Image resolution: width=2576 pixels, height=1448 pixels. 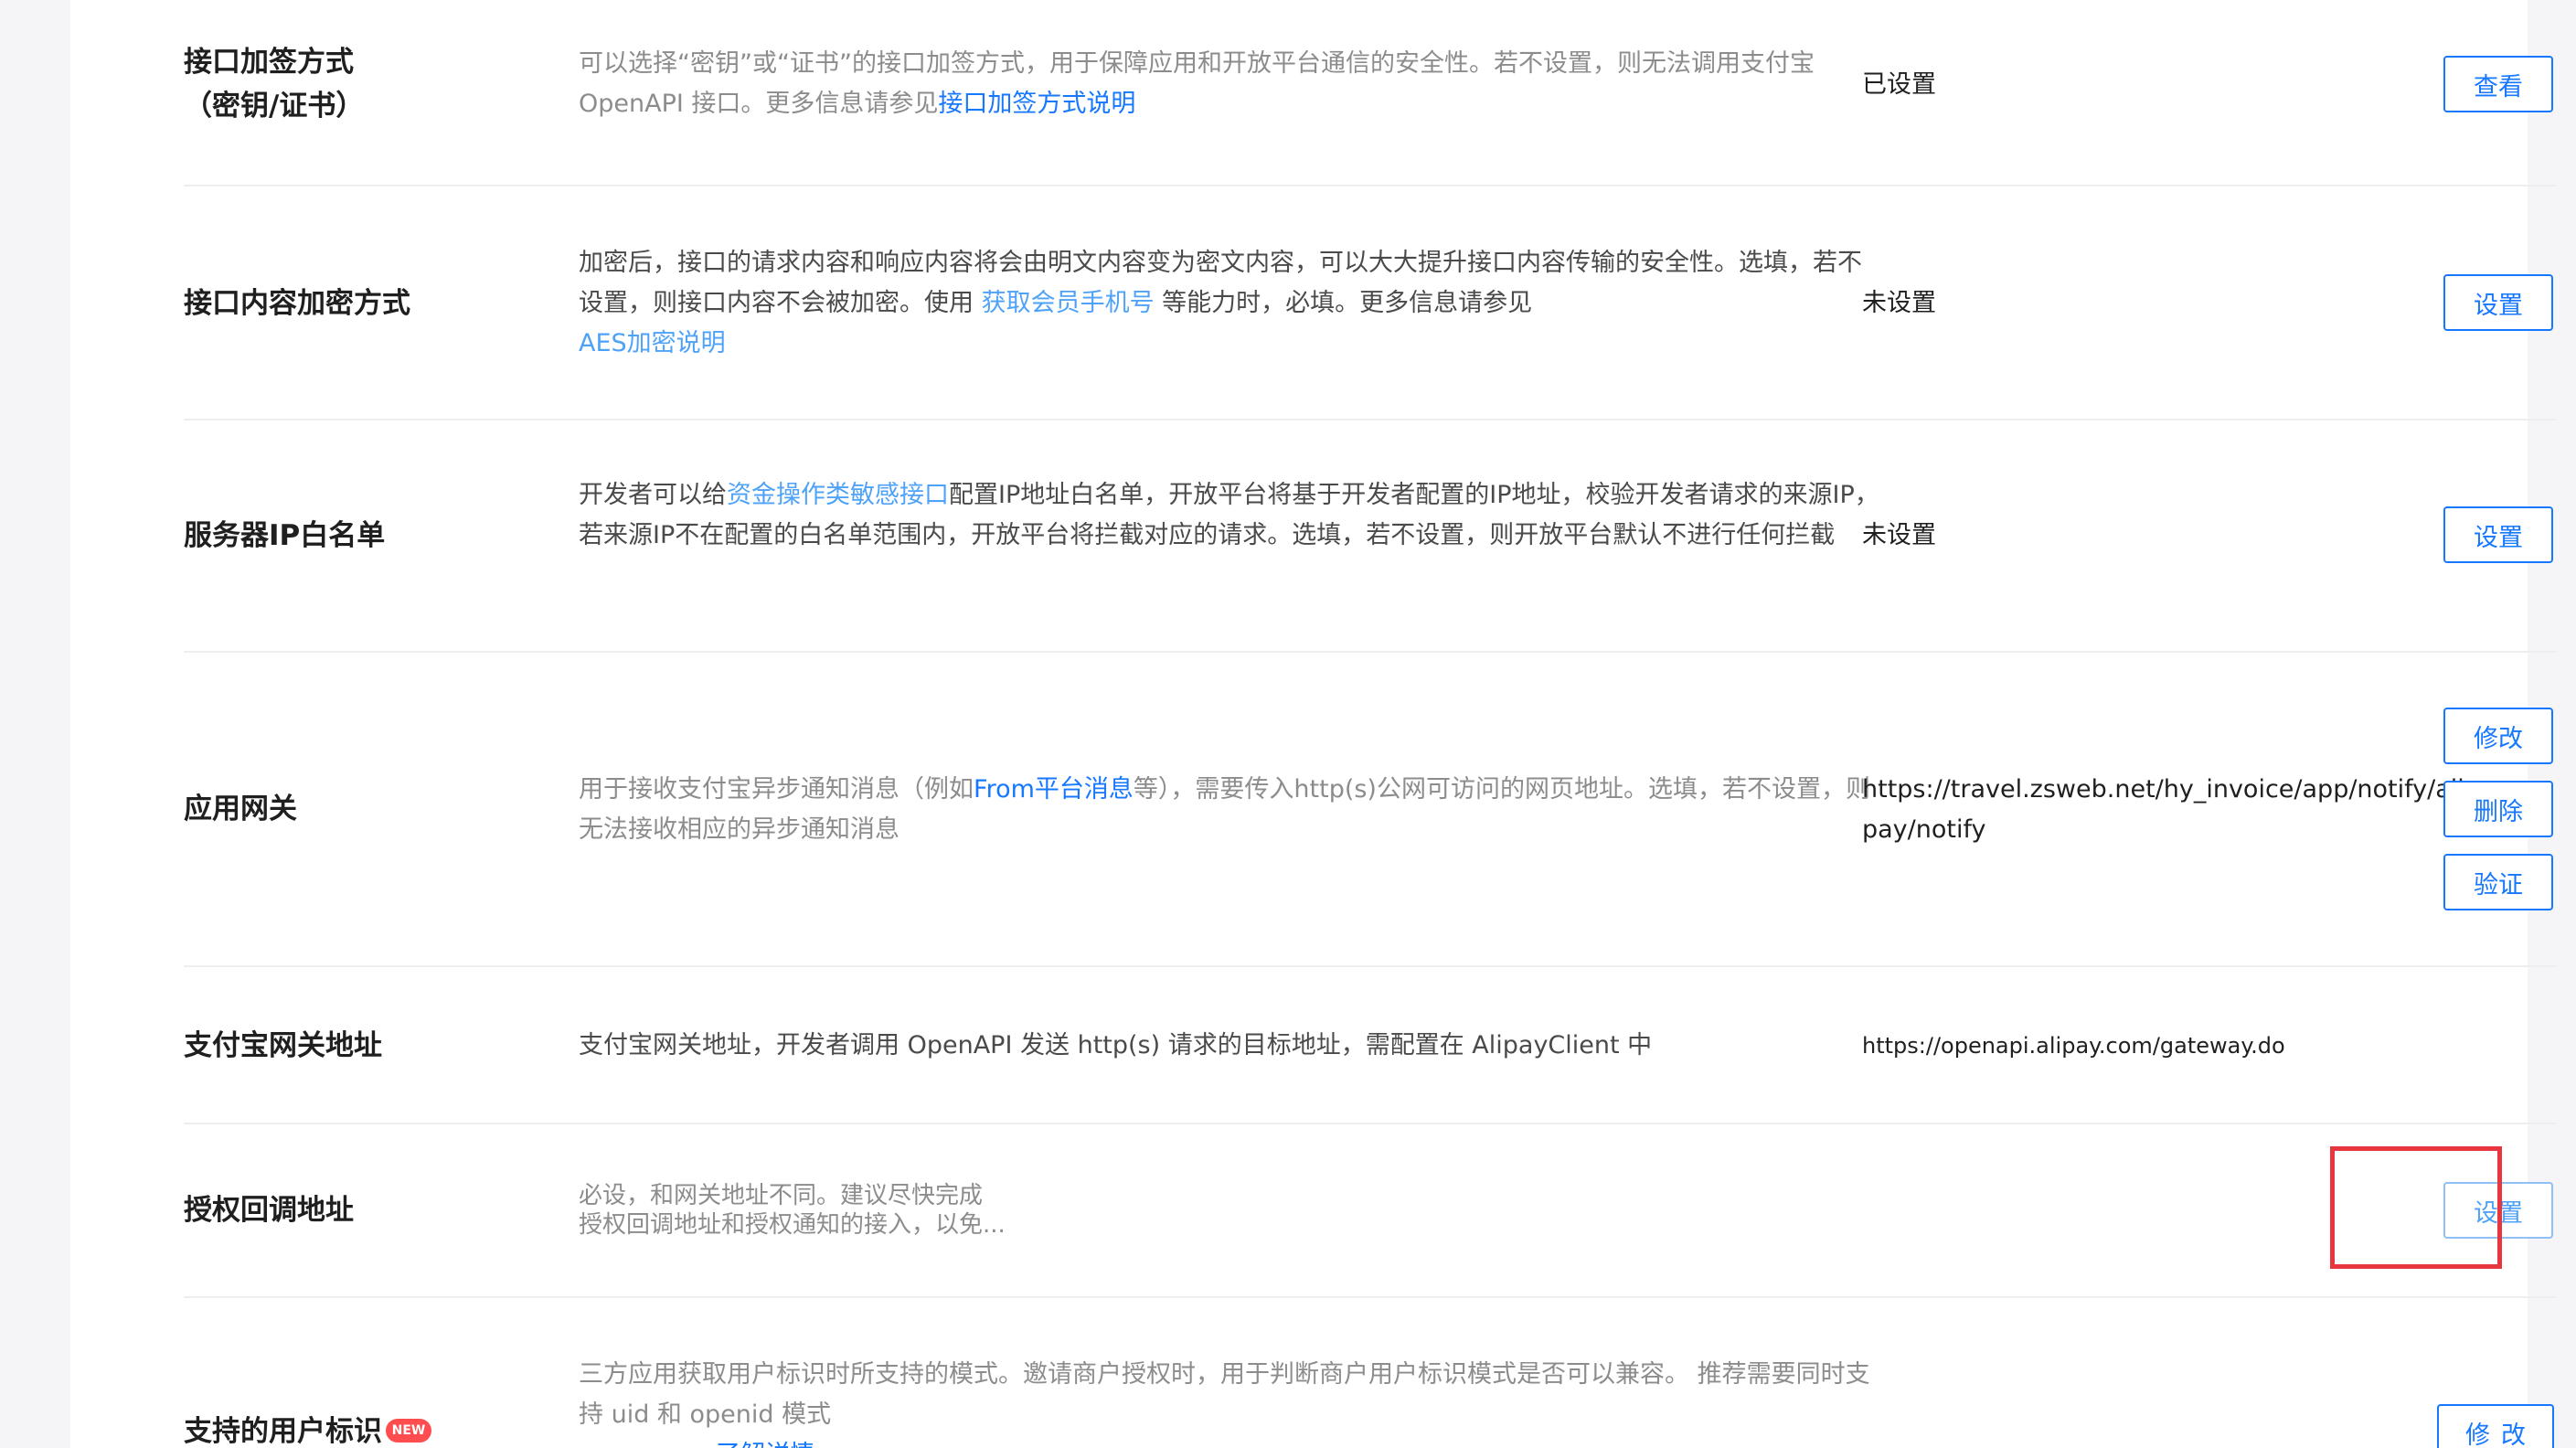 What do you see at coordinates (765, 1444) in the screenshot?
I see `learn-more-link: 了解详情` at bounding box center [765, 1444].